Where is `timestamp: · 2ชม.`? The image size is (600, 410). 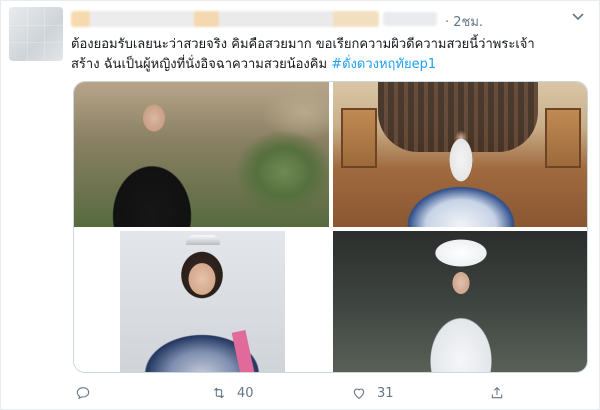
timestamp: · 2ชม. is located at coordinates (464, 21).